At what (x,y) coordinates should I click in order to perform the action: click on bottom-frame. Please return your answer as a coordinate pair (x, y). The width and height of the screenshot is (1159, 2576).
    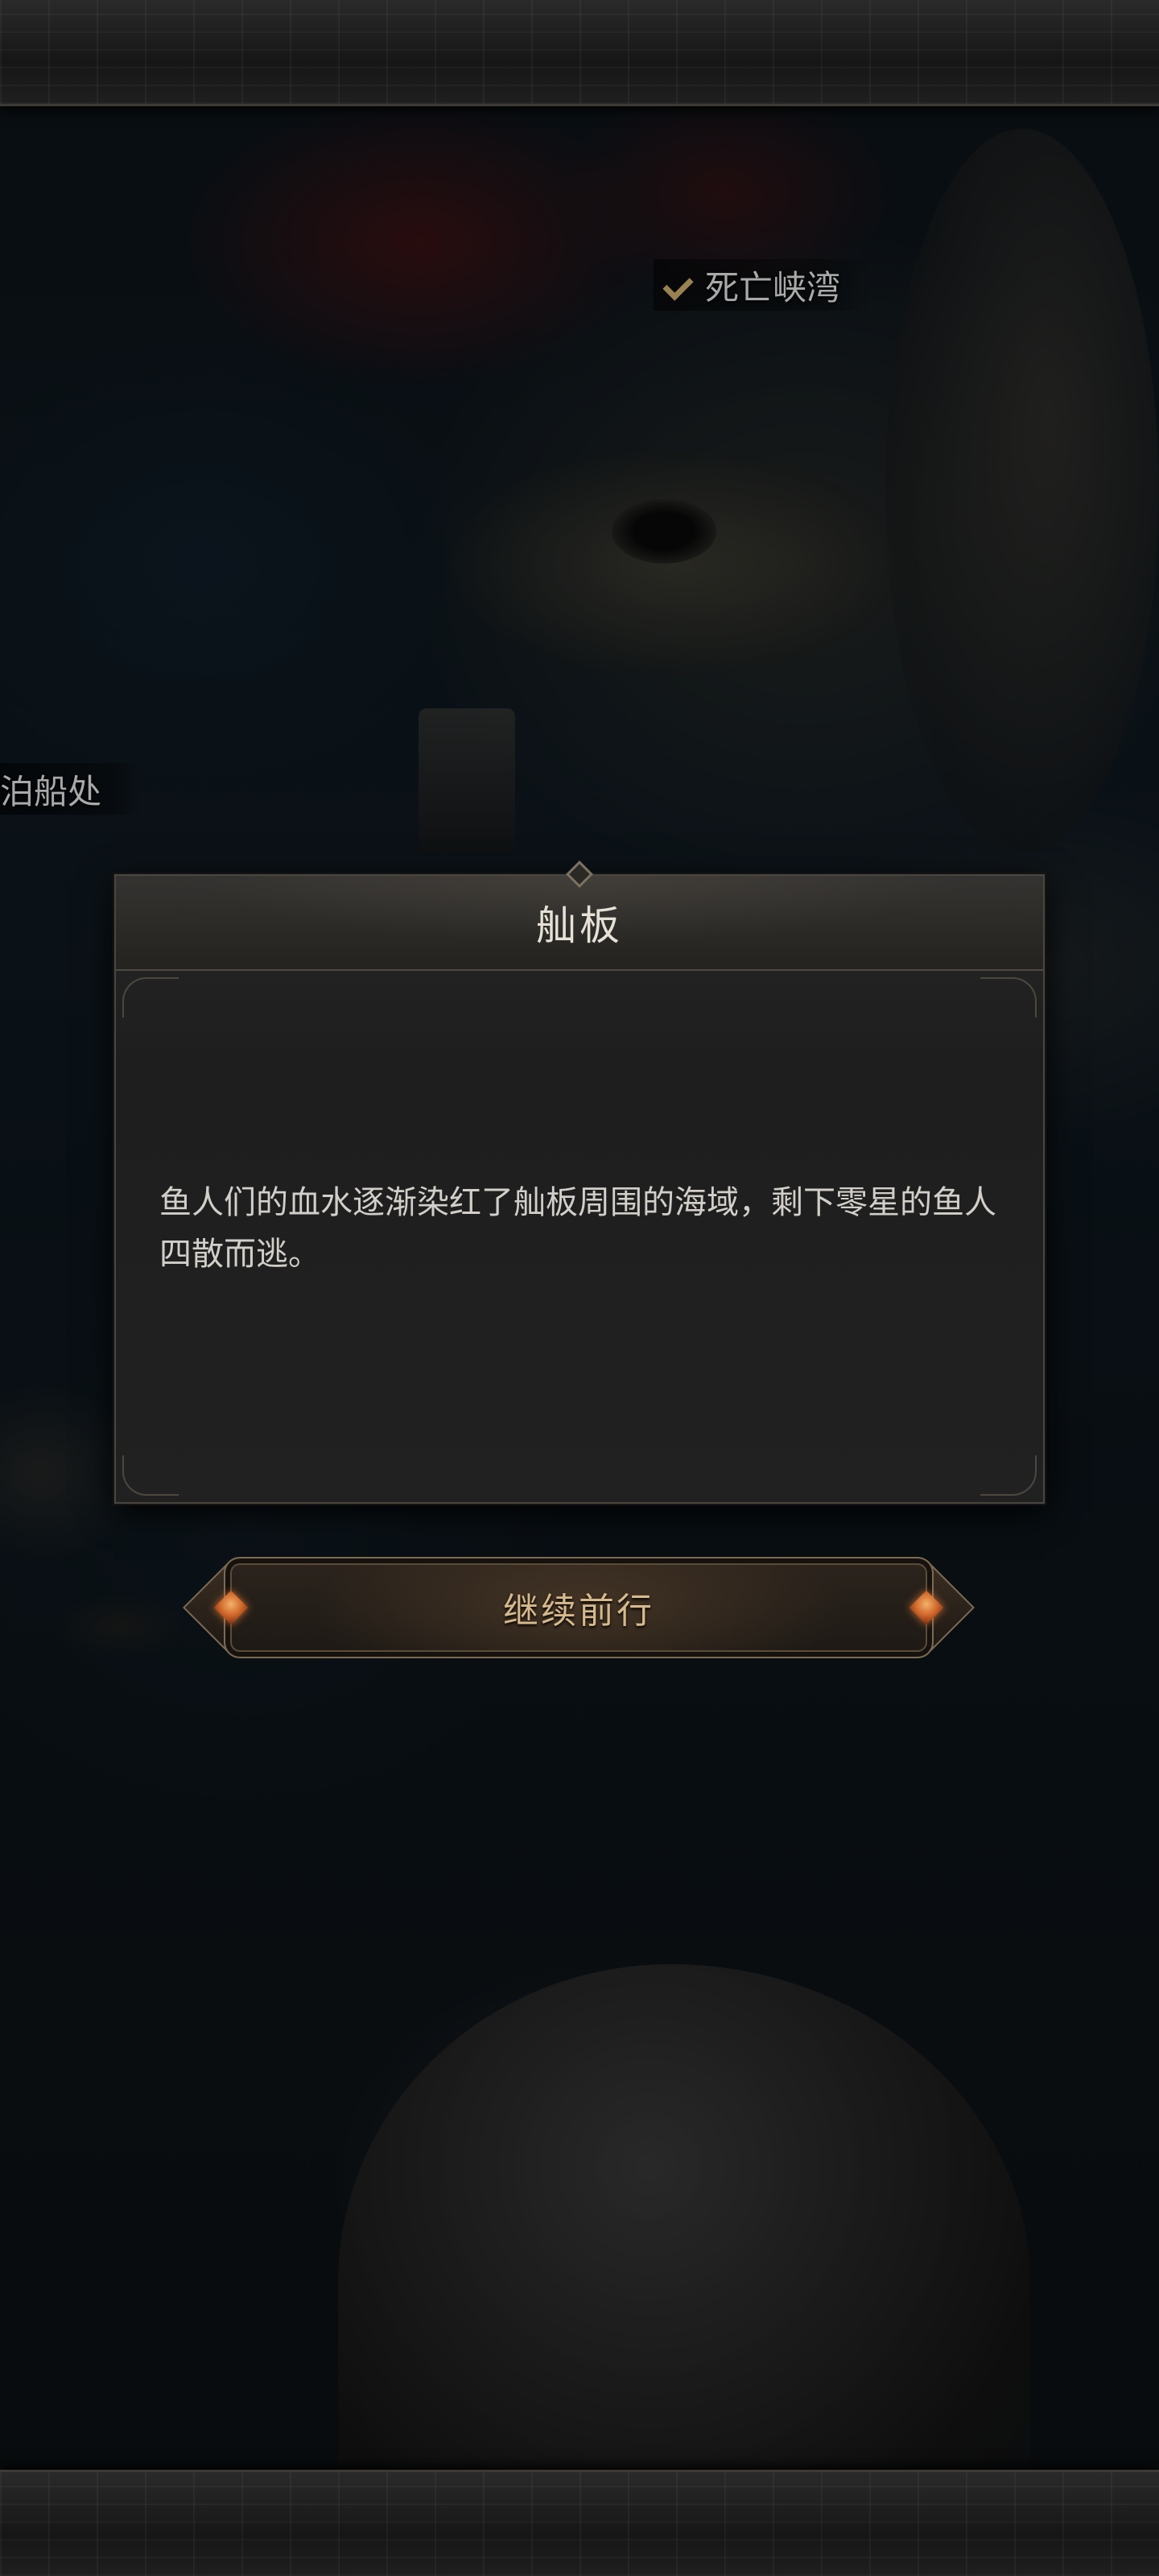
    Looking at the image, I should click on (579, 2523).